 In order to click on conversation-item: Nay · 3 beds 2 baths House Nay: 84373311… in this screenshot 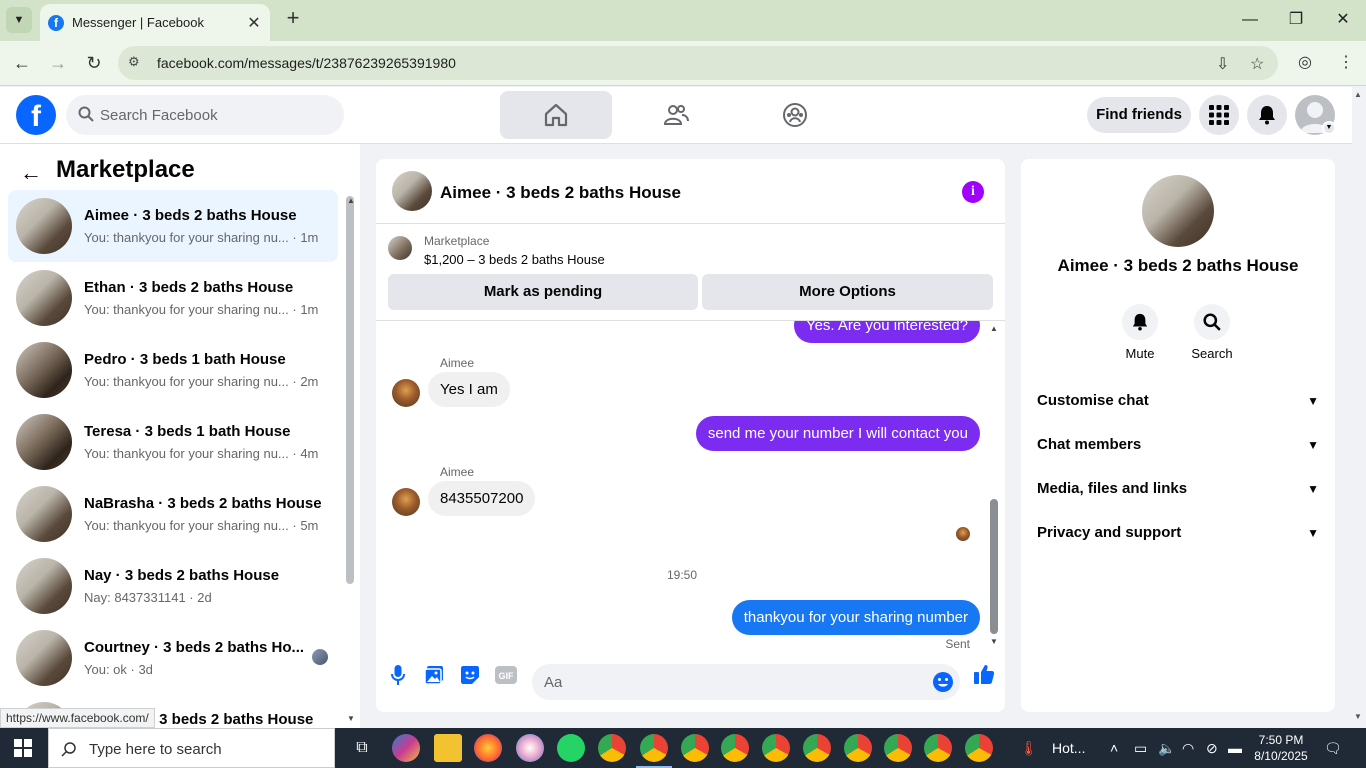, I will do `click(173, 586)`.